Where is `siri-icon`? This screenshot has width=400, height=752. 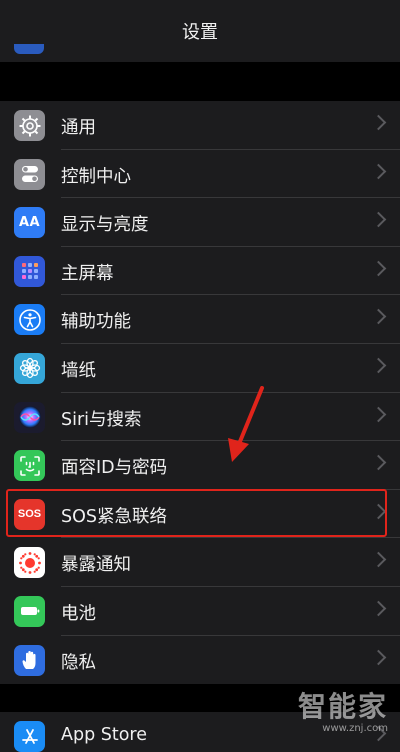
siri-icon is located at coordinates (29, 417).